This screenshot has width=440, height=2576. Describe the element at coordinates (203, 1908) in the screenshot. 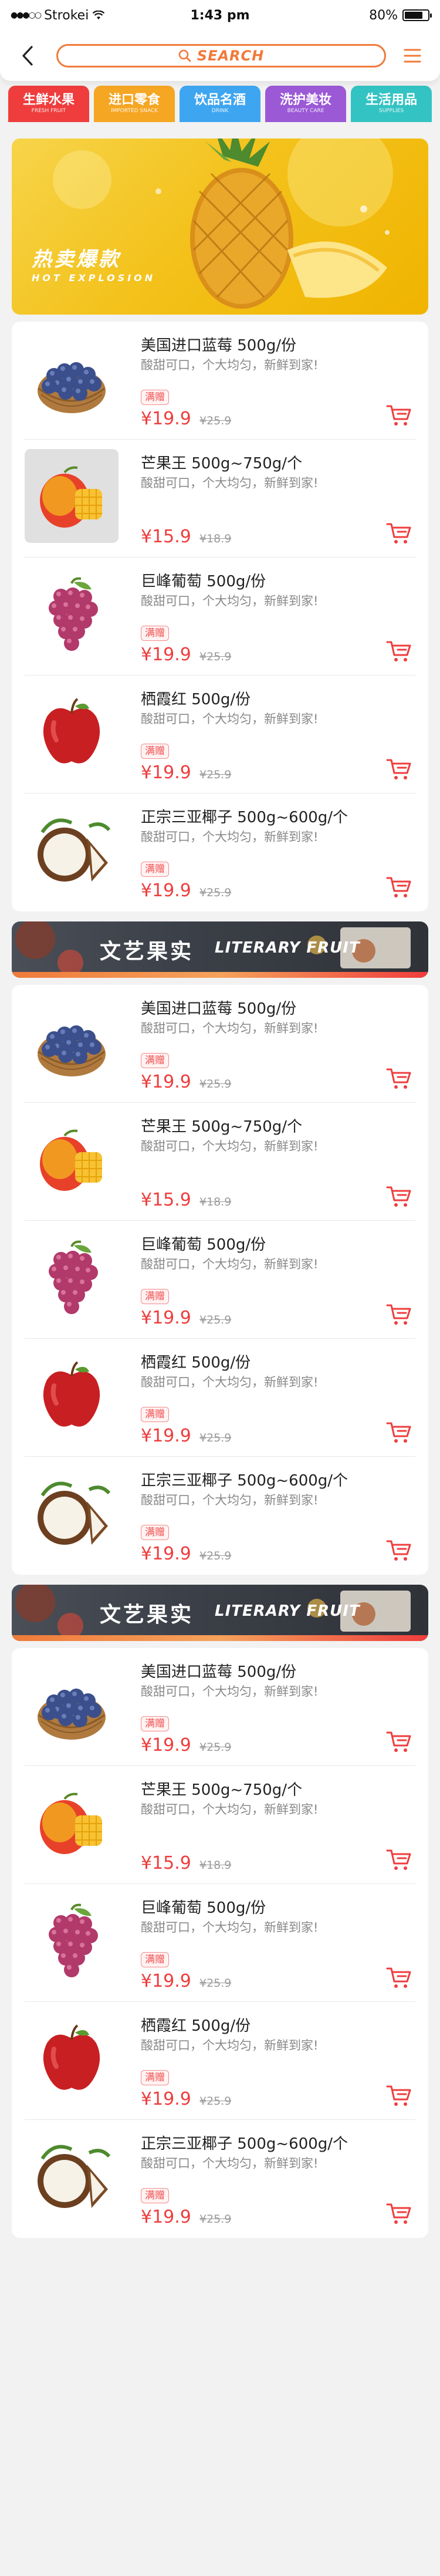

I see `product-name: 巨峰葡萄 500g/份` at that location.